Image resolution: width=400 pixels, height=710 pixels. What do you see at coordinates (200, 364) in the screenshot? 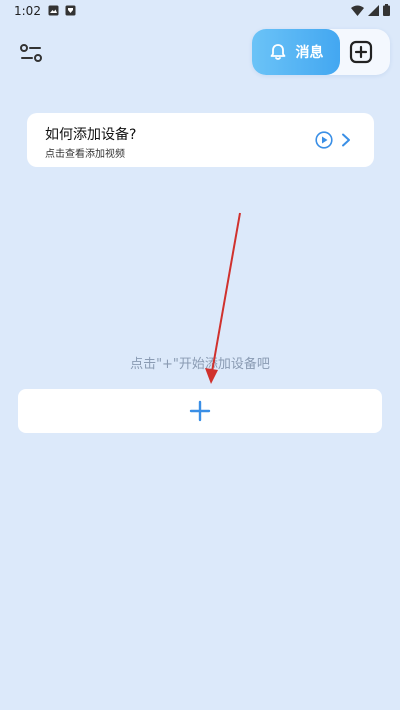
I see `empty-hint: 点击"+"开始添加设备吧` at bounding box center [200, 364].